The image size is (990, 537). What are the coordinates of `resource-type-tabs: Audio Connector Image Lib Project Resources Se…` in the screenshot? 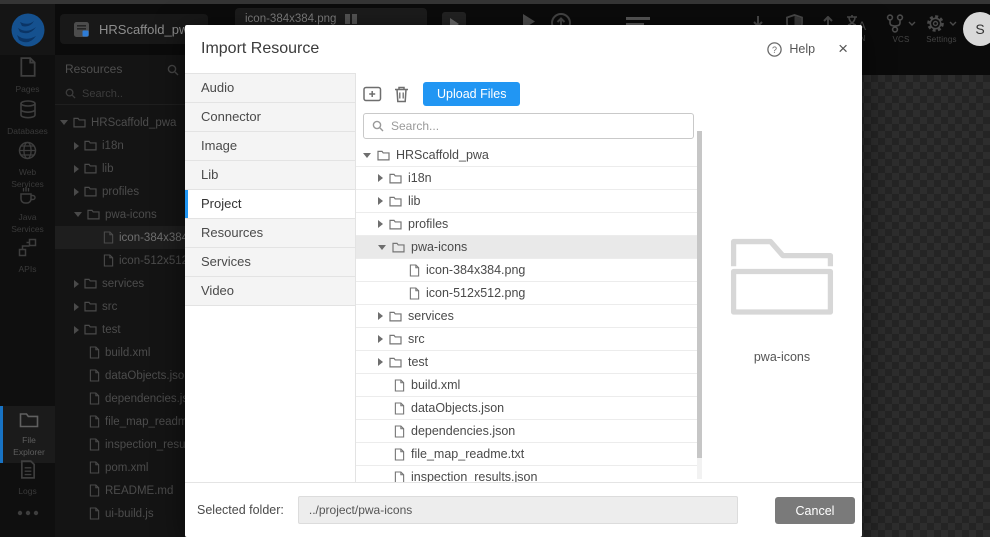 It's located at (270, 189).